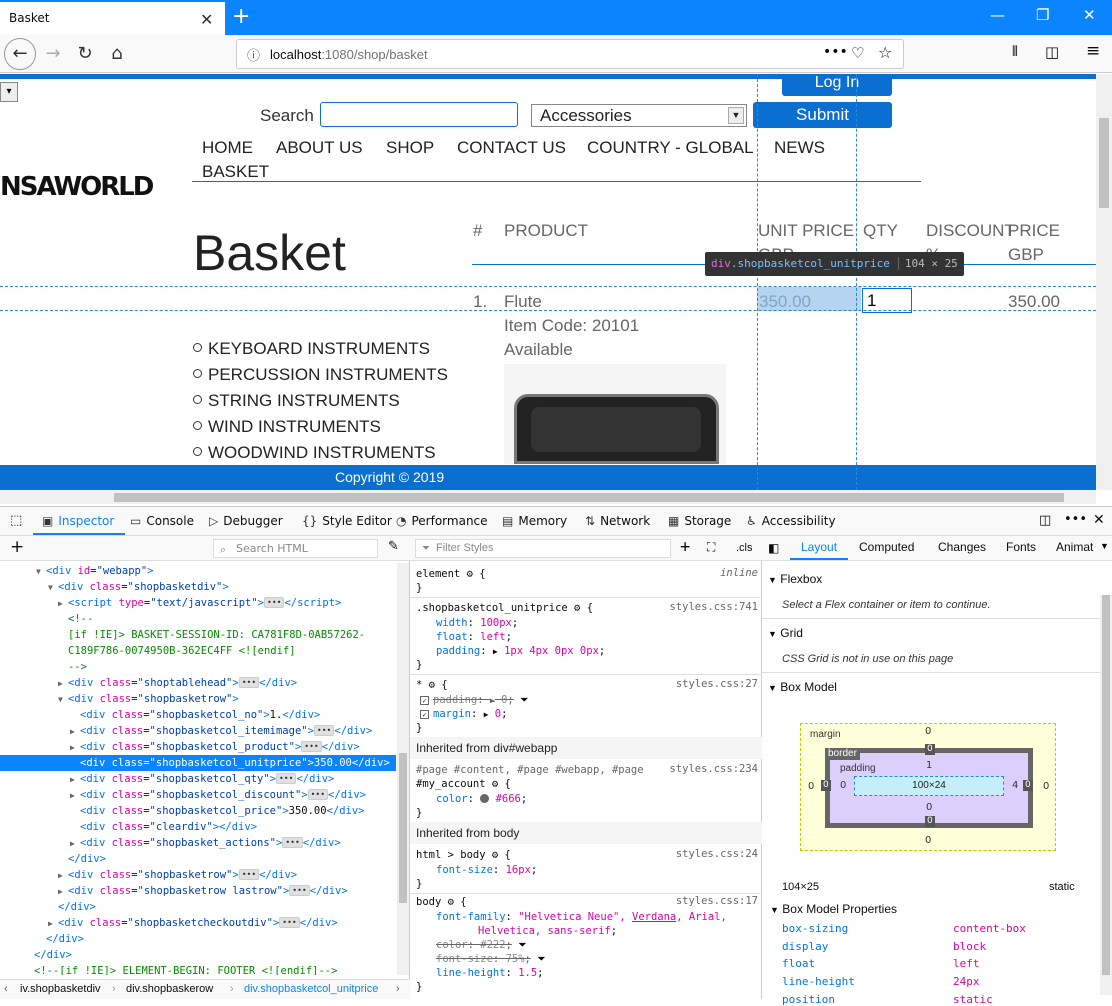  What do you see at coordinates (822, 115) in the screenshot?
I see `submit-button: Submit` at bounding box center [822, 115].